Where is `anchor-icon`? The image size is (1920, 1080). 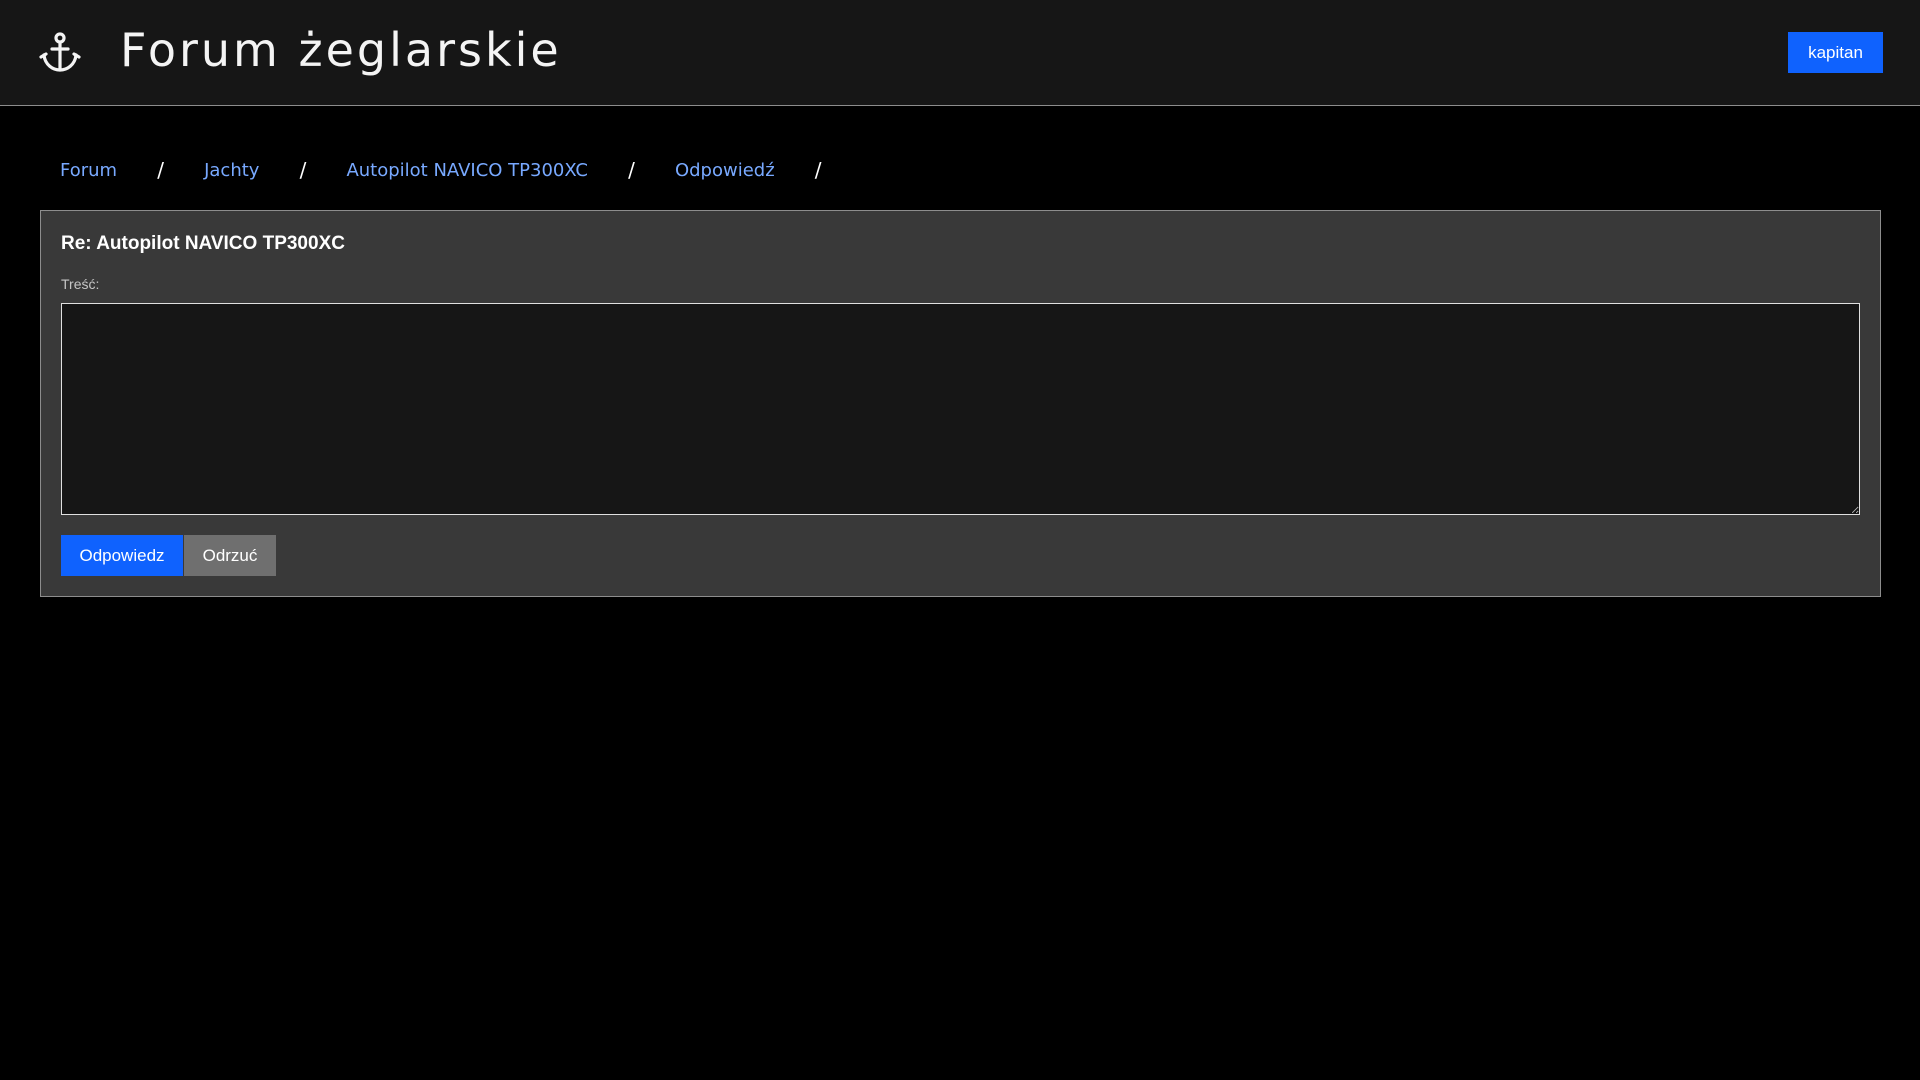
anchor-icon is located at coordinates (60, 52).